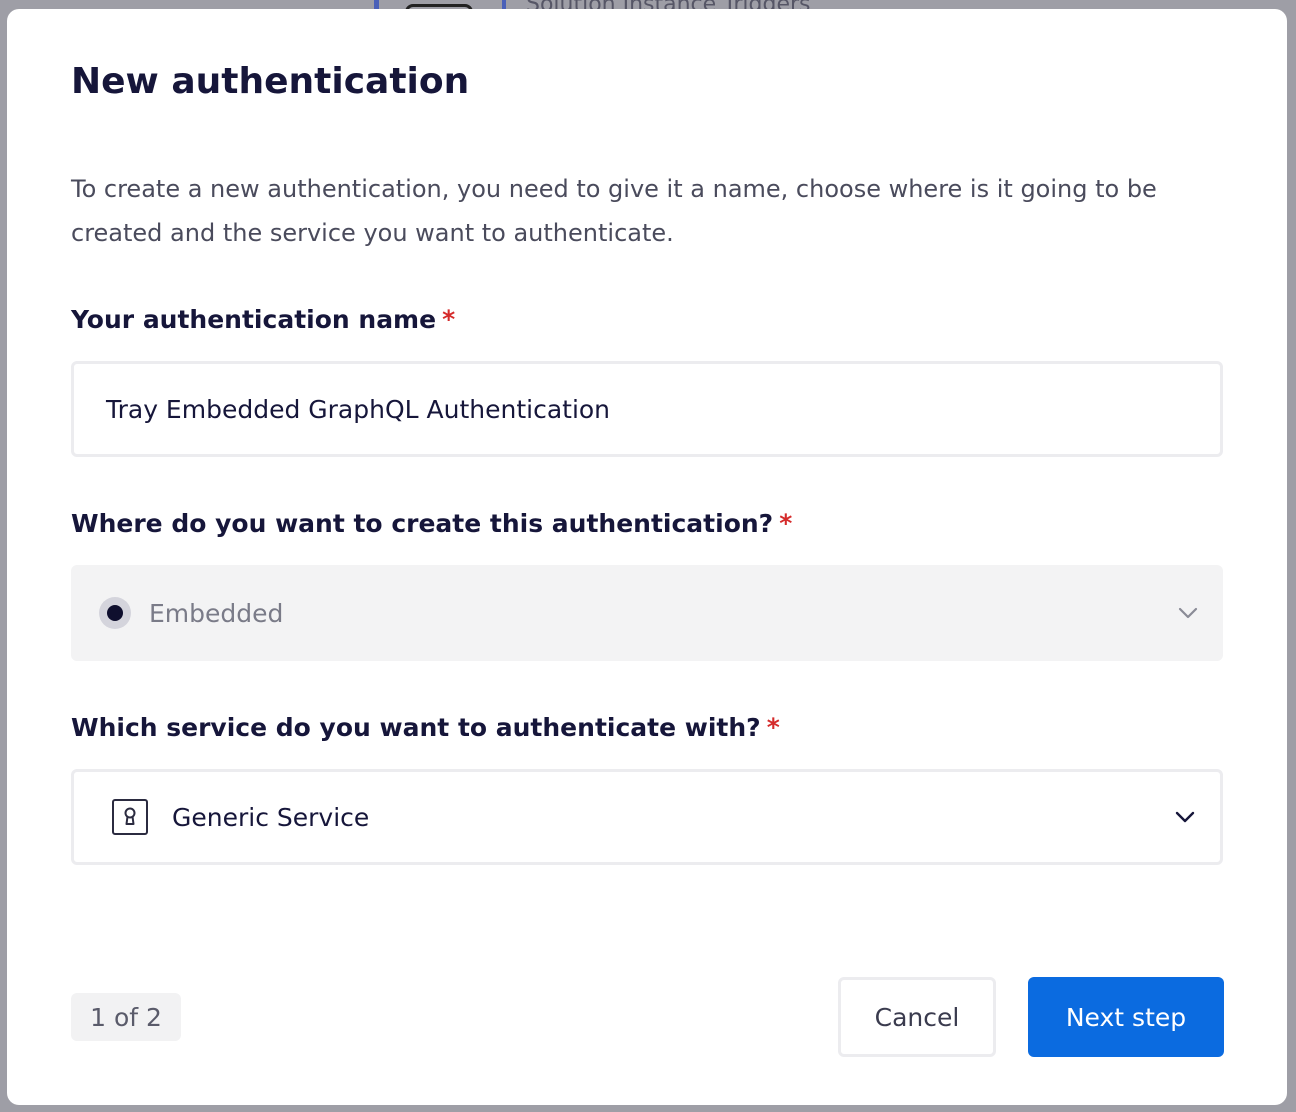 The width and height of the screenshot is (1296, 1112). I want to click on service-select-value: Generic Service, so click(271, 817).